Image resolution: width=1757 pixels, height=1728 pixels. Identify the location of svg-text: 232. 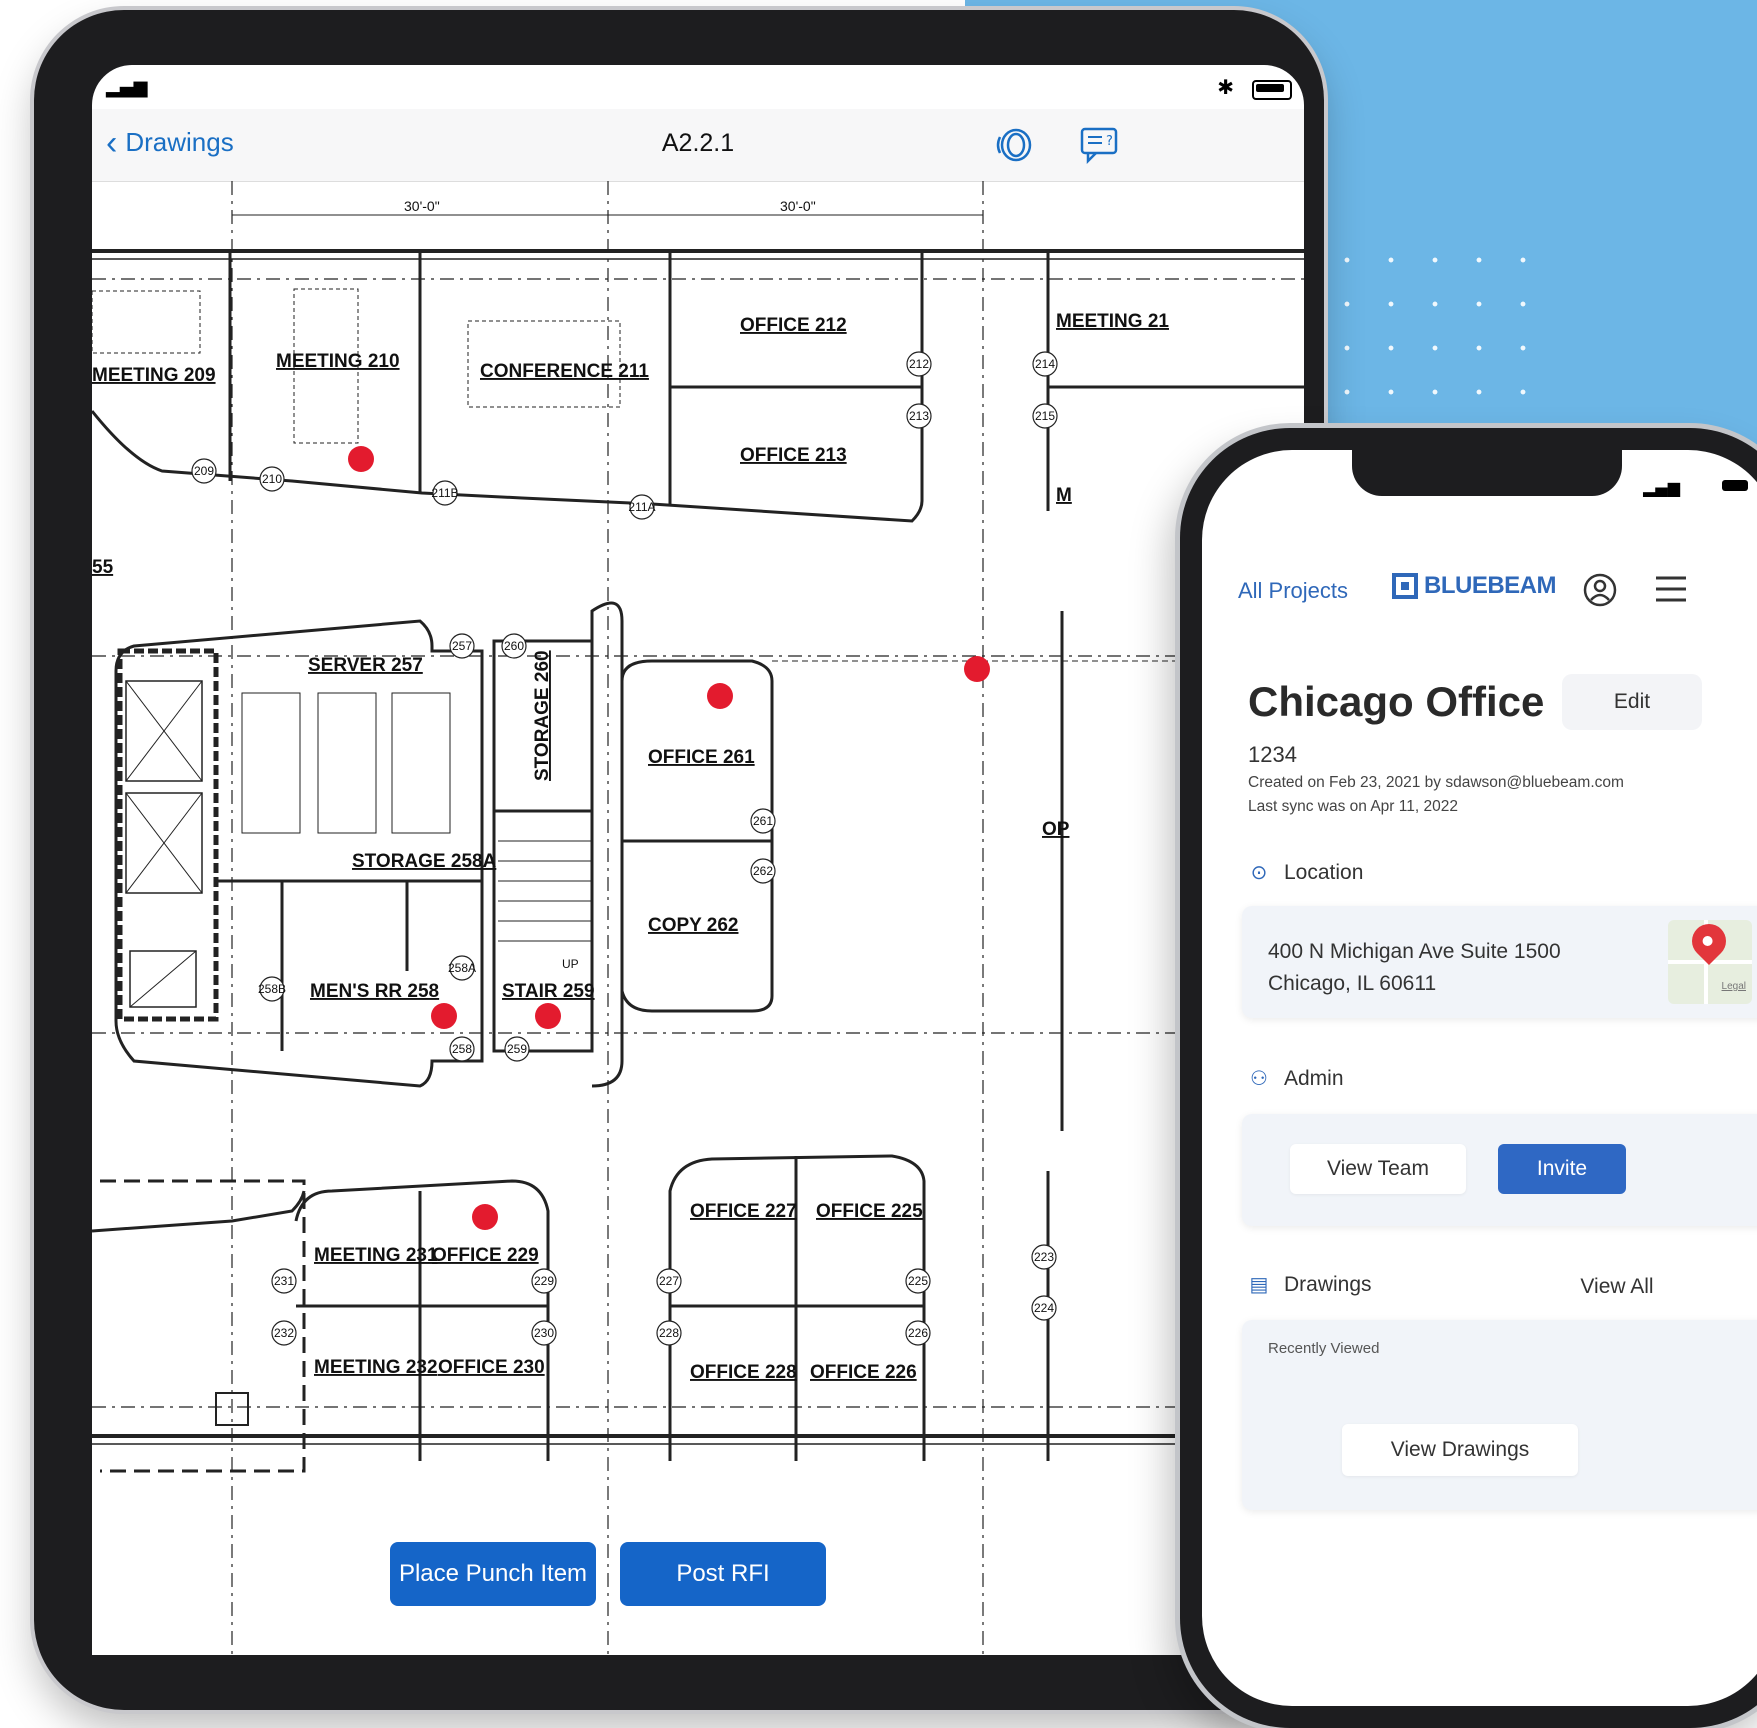
(284, 1333).